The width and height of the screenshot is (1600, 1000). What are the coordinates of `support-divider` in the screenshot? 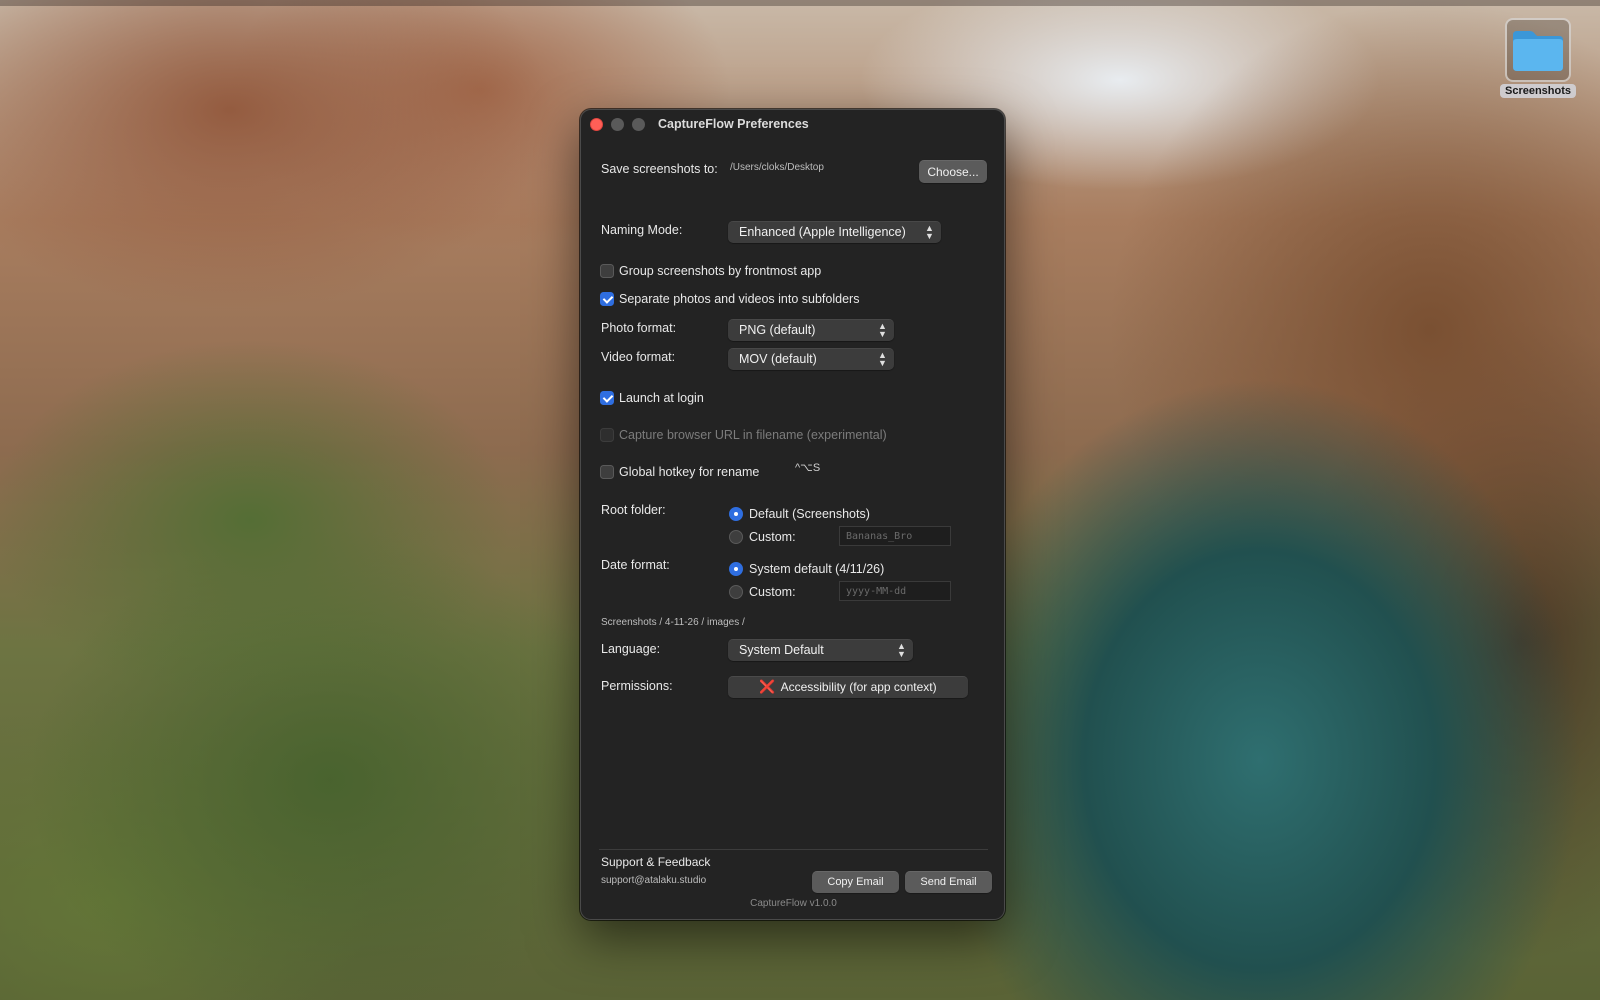 It's located at (793, 849).